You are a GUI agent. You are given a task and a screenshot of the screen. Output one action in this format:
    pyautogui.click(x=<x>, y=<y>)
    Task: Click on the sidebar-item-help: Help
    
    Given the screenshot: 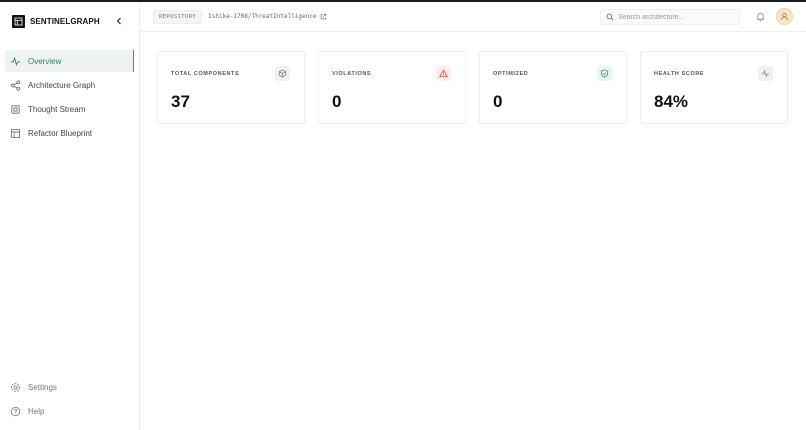 What is the action you would take?
    pyautogui.click(x=69, y=411)
    